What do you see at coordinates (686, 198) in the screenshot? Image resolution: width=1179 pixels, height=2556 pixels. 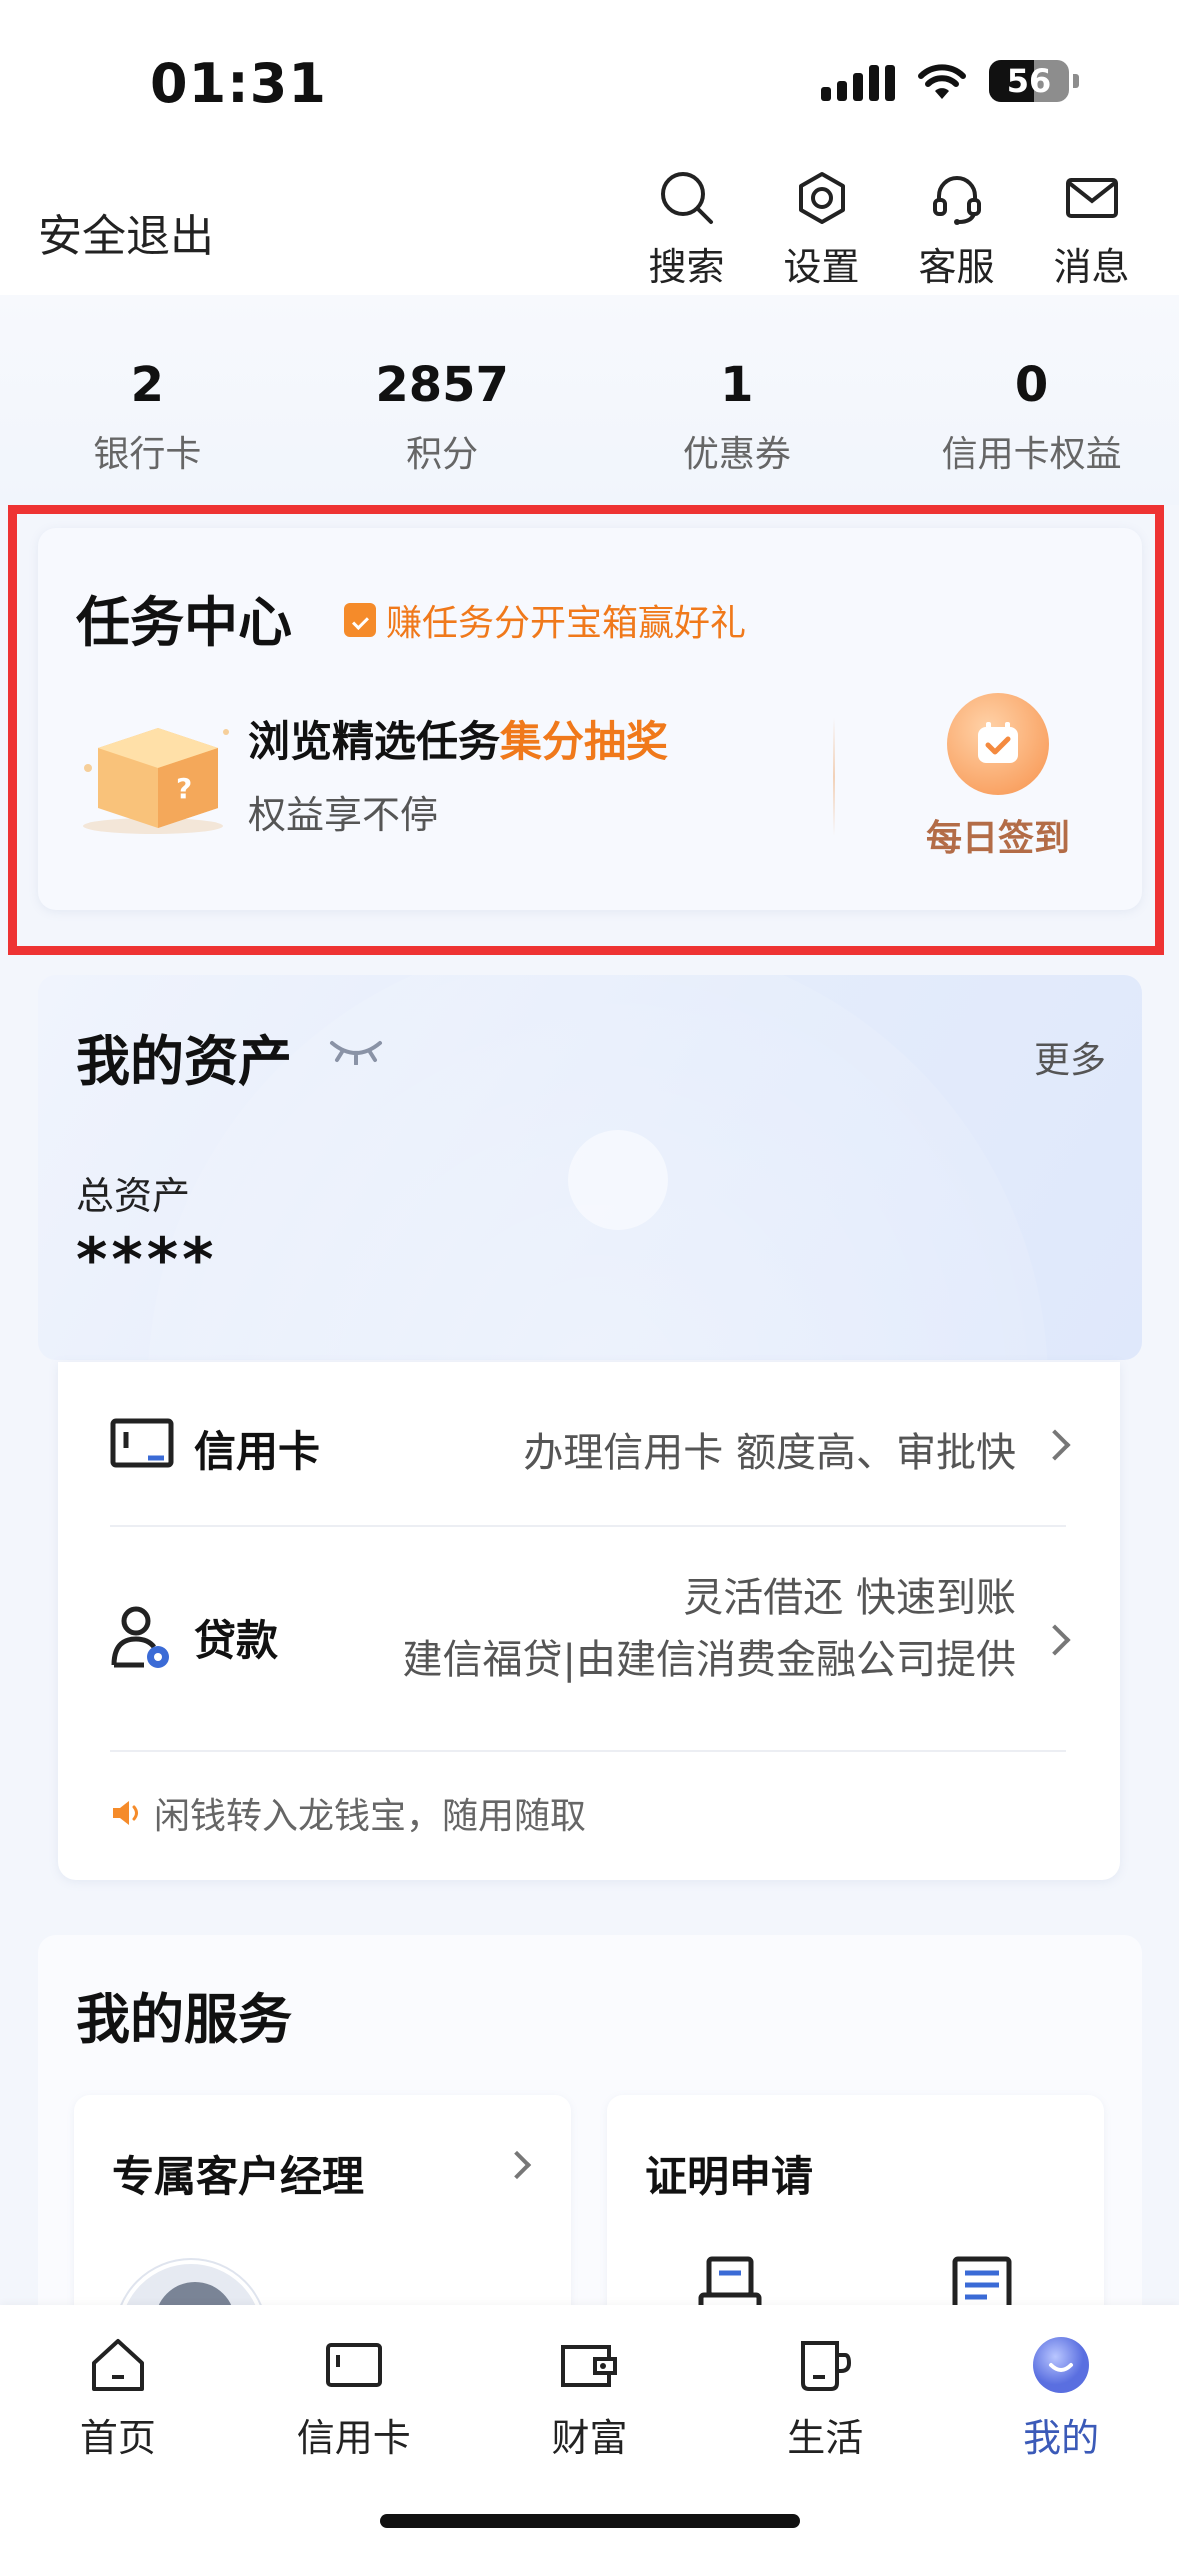 I see `search-icon` at bounding box center [686, 198].